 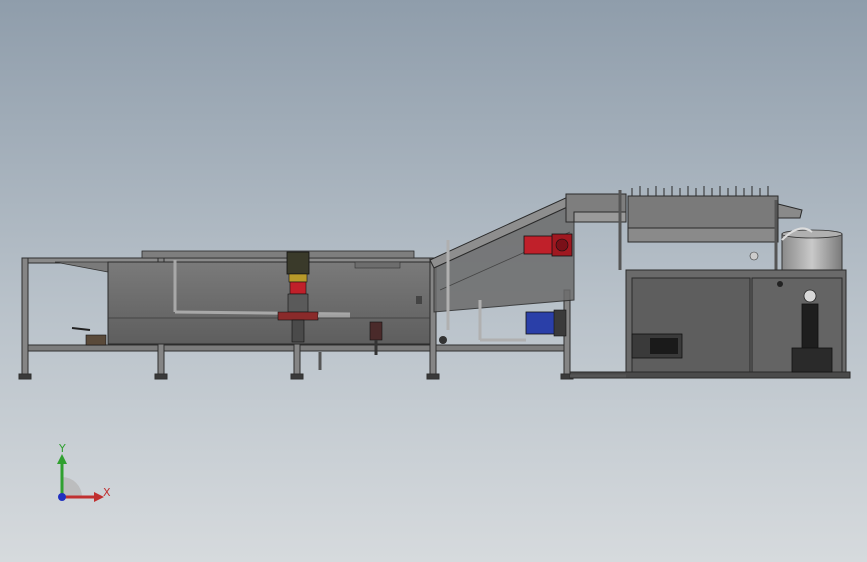 What do you see at coordinates (72, 487) in the screenshot?
I see `triad-plane-icon` at bounding box center [72, 487].